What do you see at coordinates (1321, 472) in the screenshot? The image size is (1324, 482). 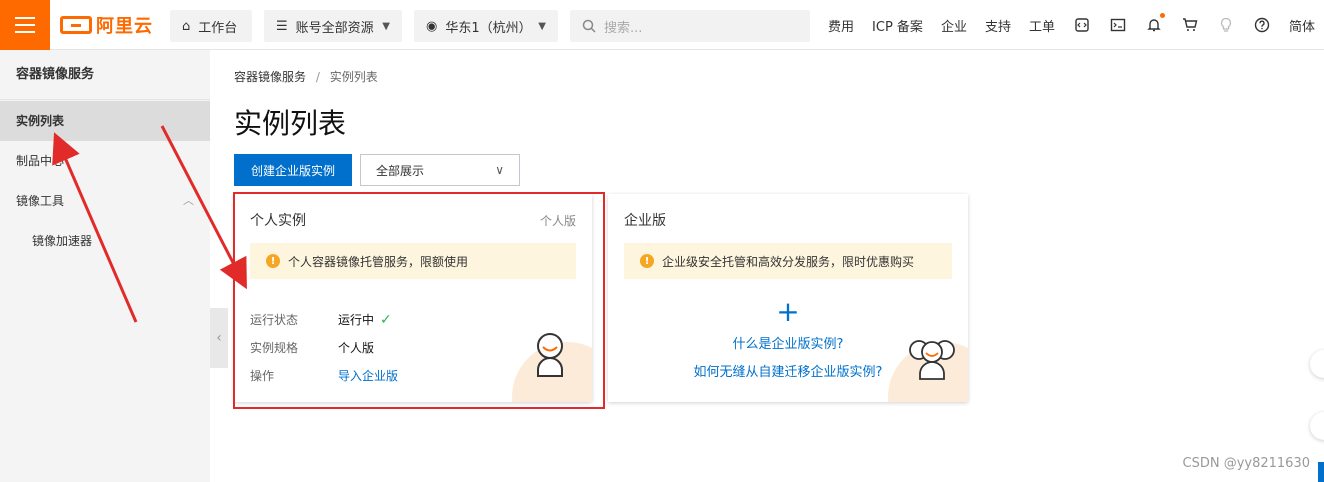 I see `feedback-tab` at bounding box center [1321, 472].